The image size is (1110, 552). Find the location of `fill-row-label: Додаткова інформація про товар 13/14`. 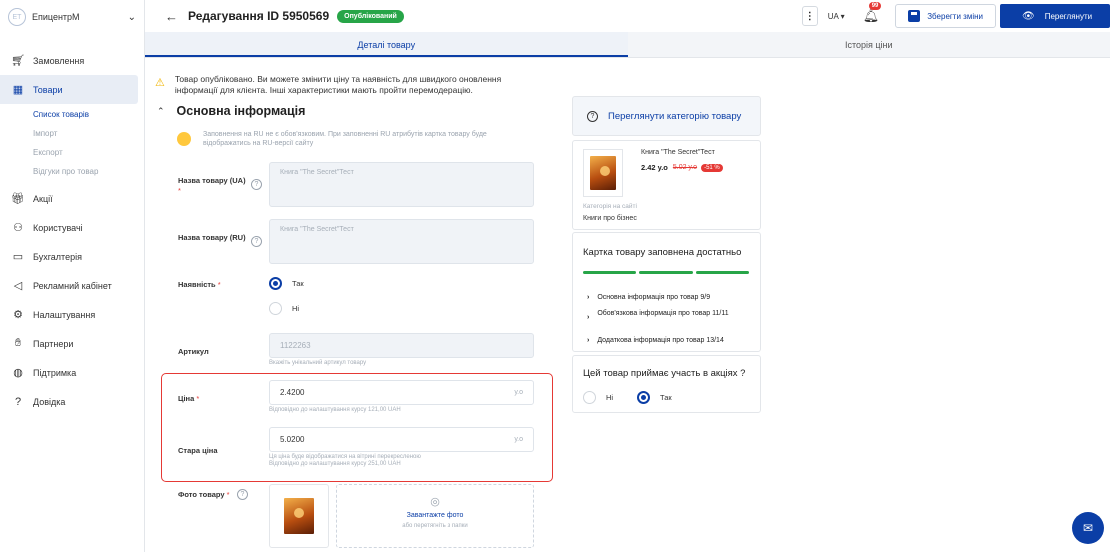

fill-row-label: Додаткова інформація про товар 13/14 is located at coordinates (660, 340).